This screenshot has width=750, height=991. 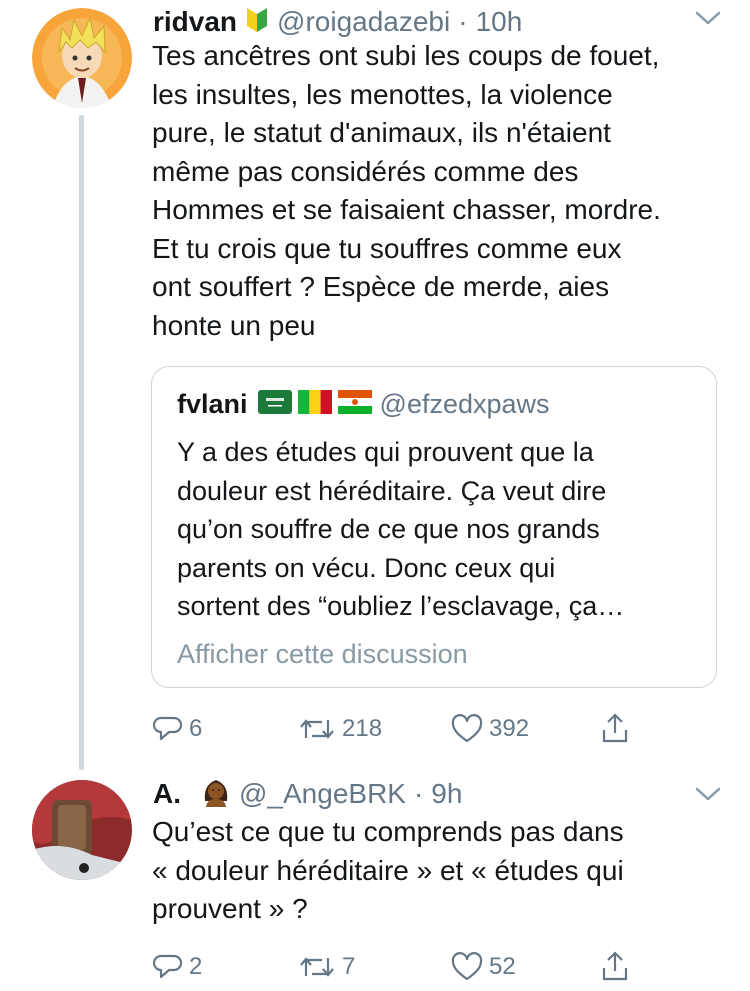 What do you see at coordinates (196, 728) in the screenshot?
I see `reply-count: 6` at bounding box center [196, 728].